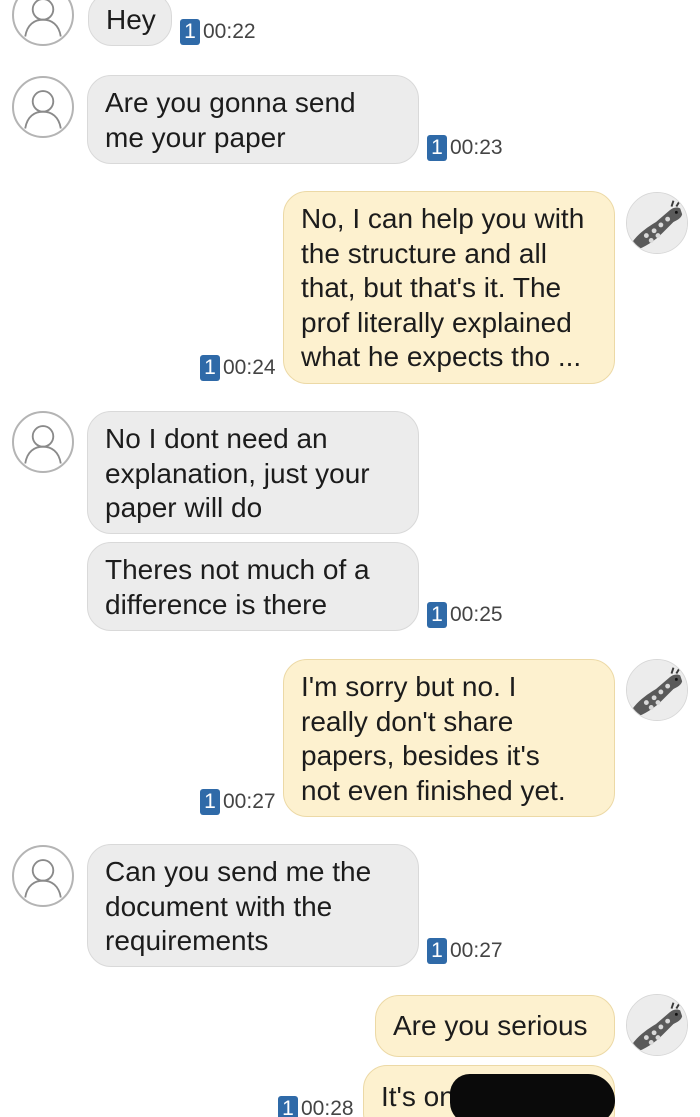  Describe the element at coordinates (216, 438) in the screenshot. I see `message-line: No I dont need an` at that location.